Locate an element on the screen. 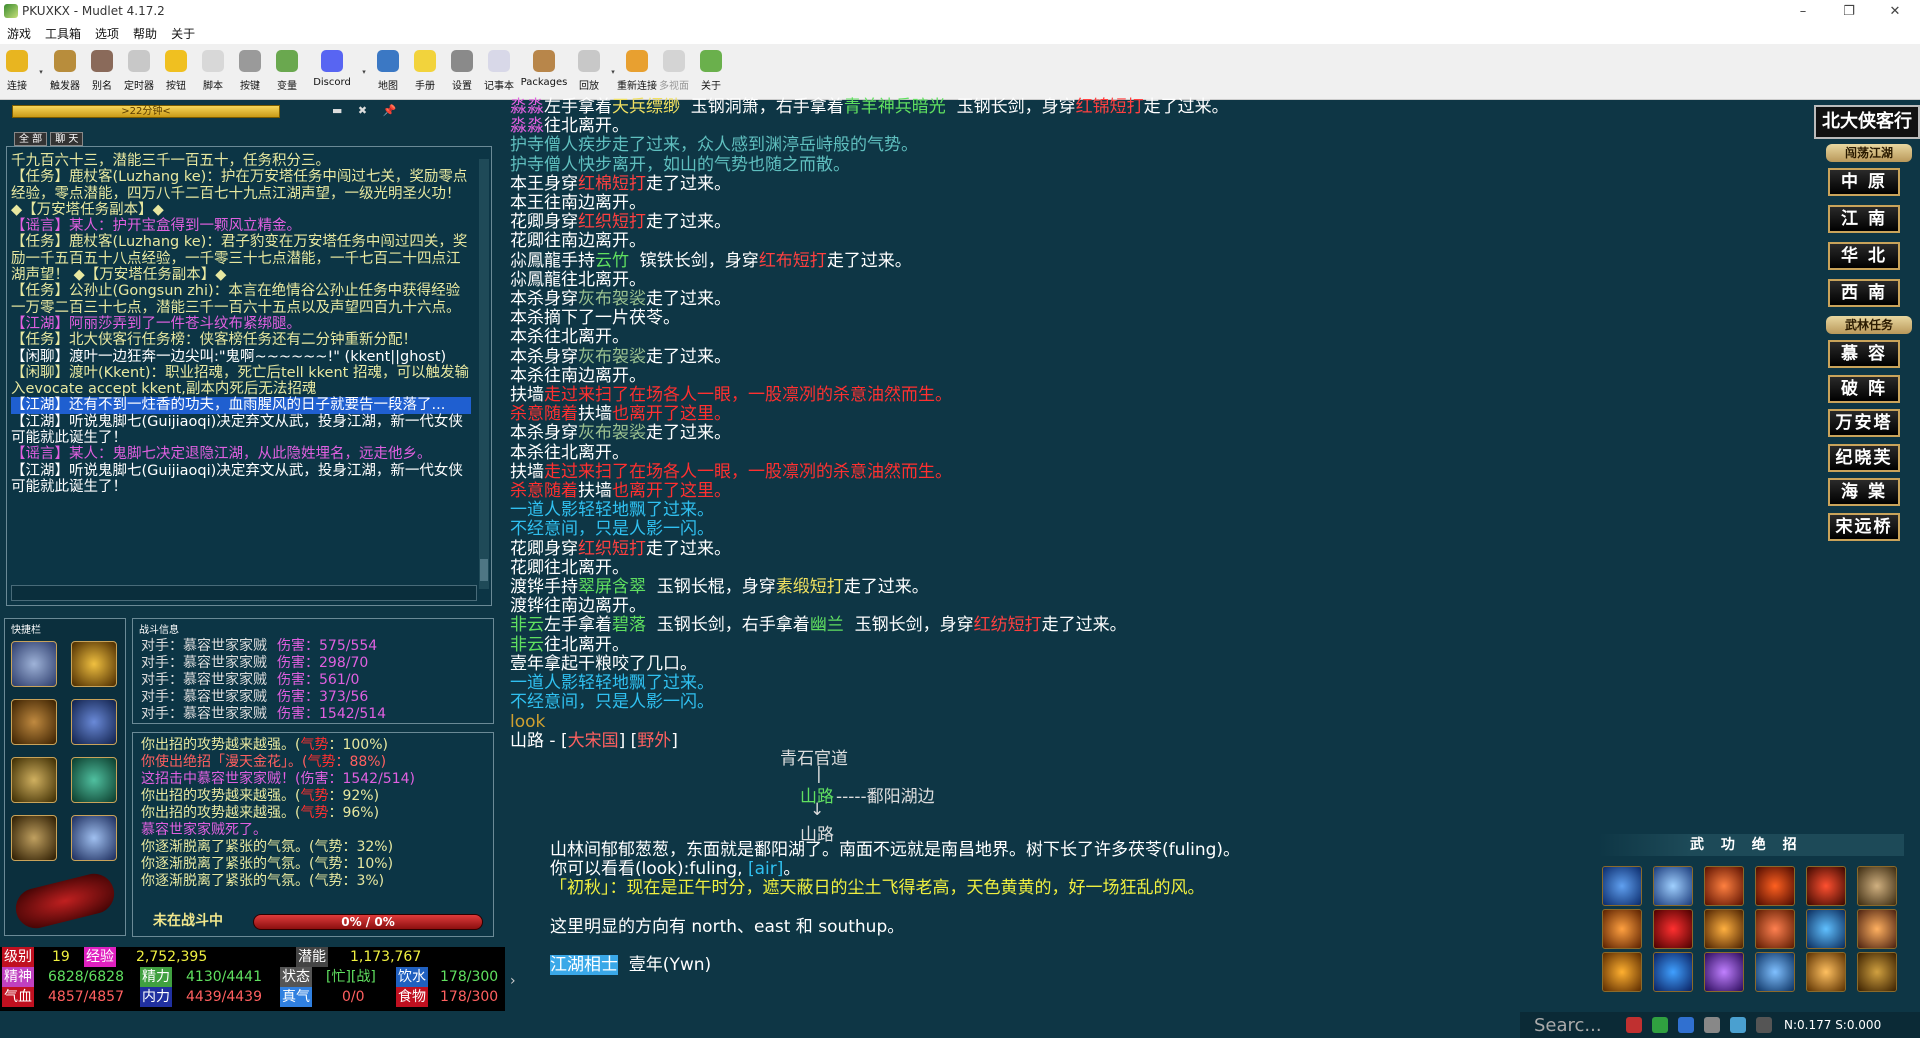  menu-game: 游戏 is located at coordinates (19, 33).